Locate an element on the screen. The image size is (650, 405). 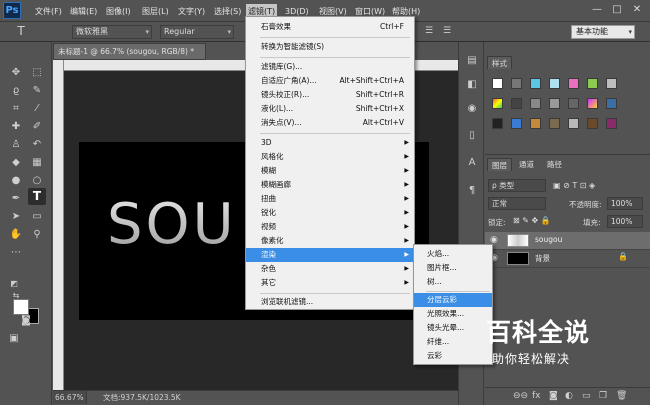
menu-item-sharpen: 锐化 ▶ is located at coordinates (330, 213).